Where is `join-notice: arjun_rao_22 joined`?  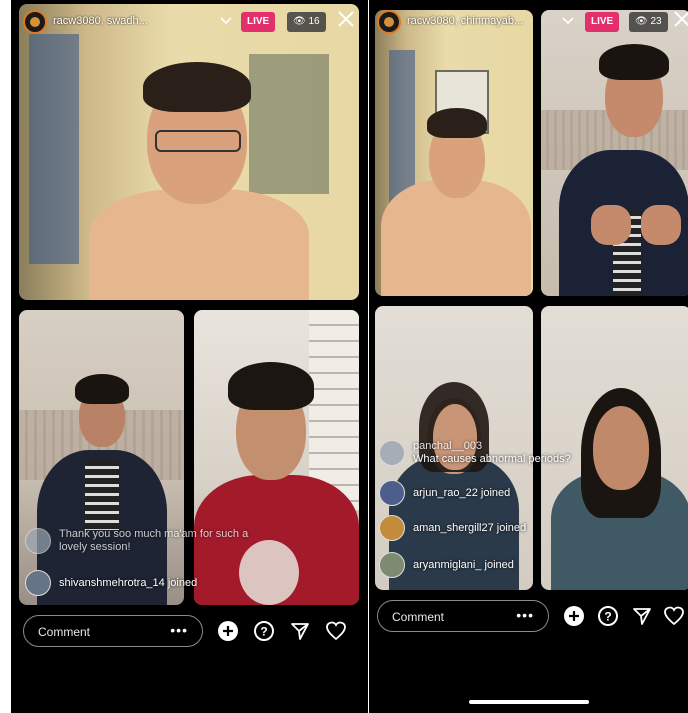
join-notice: arjun_rao_22 joined is located at coordinates (529, 494).